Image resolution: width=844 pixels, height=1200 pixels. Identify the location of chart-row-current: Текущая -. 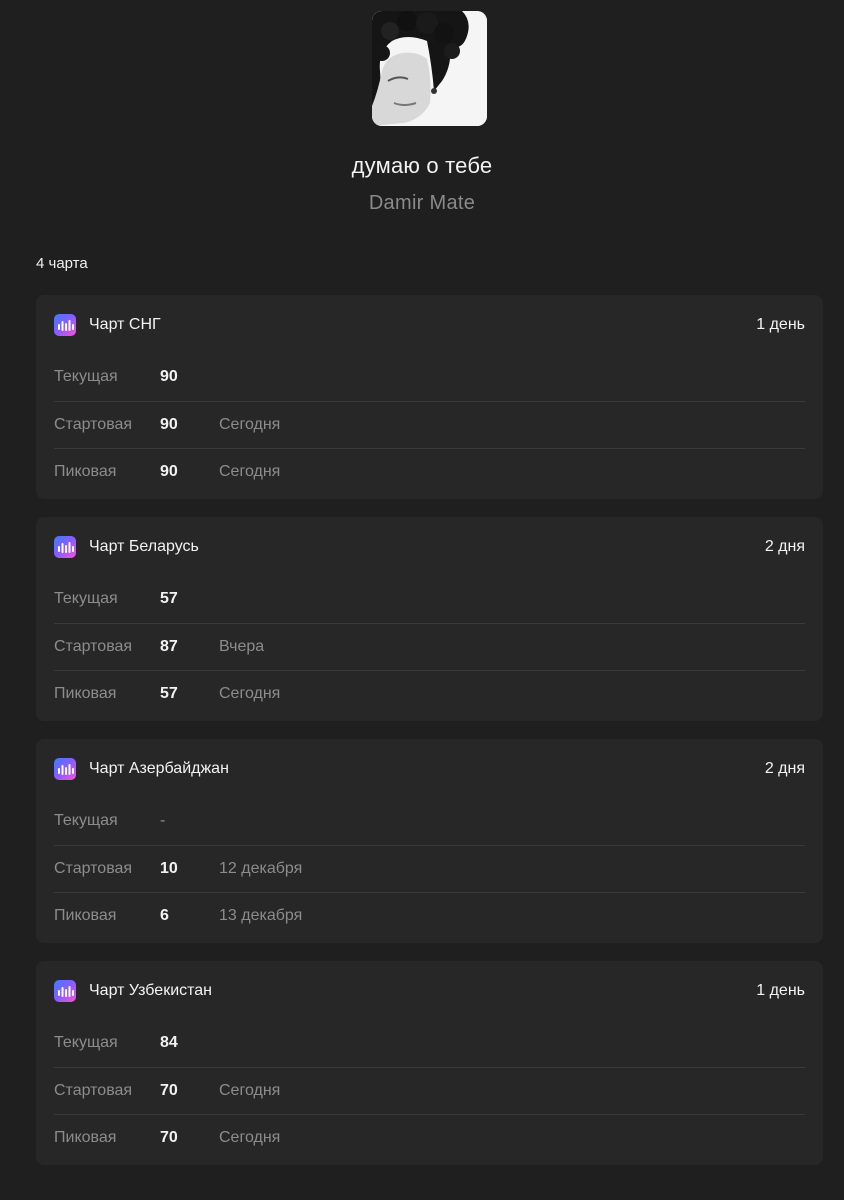
(429, 821).